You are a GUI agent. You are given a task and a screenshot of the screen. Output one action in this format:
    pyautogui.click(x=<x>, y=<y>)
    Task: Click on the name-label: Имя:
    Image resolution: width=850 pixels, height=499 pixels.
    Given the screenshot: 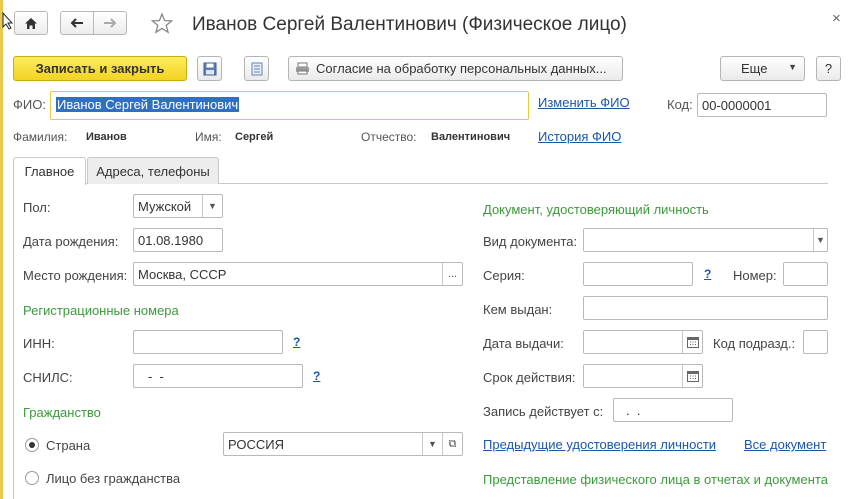 What is the action you would take?
    pyautogui.click(x=208, y=137)
    